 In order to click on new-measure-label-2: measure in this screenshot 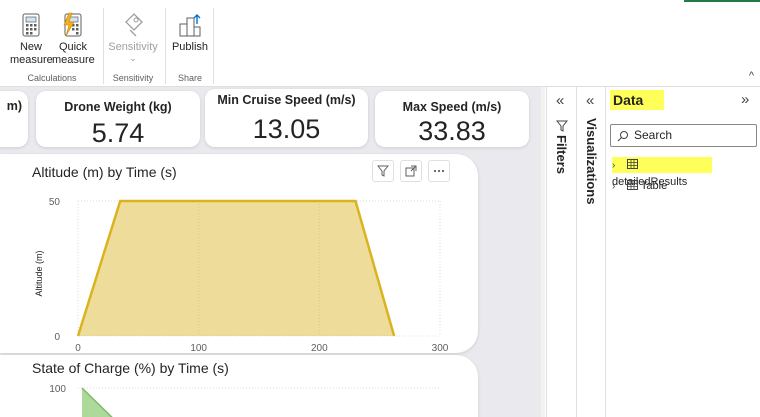, I will do `click(31, 60)`.